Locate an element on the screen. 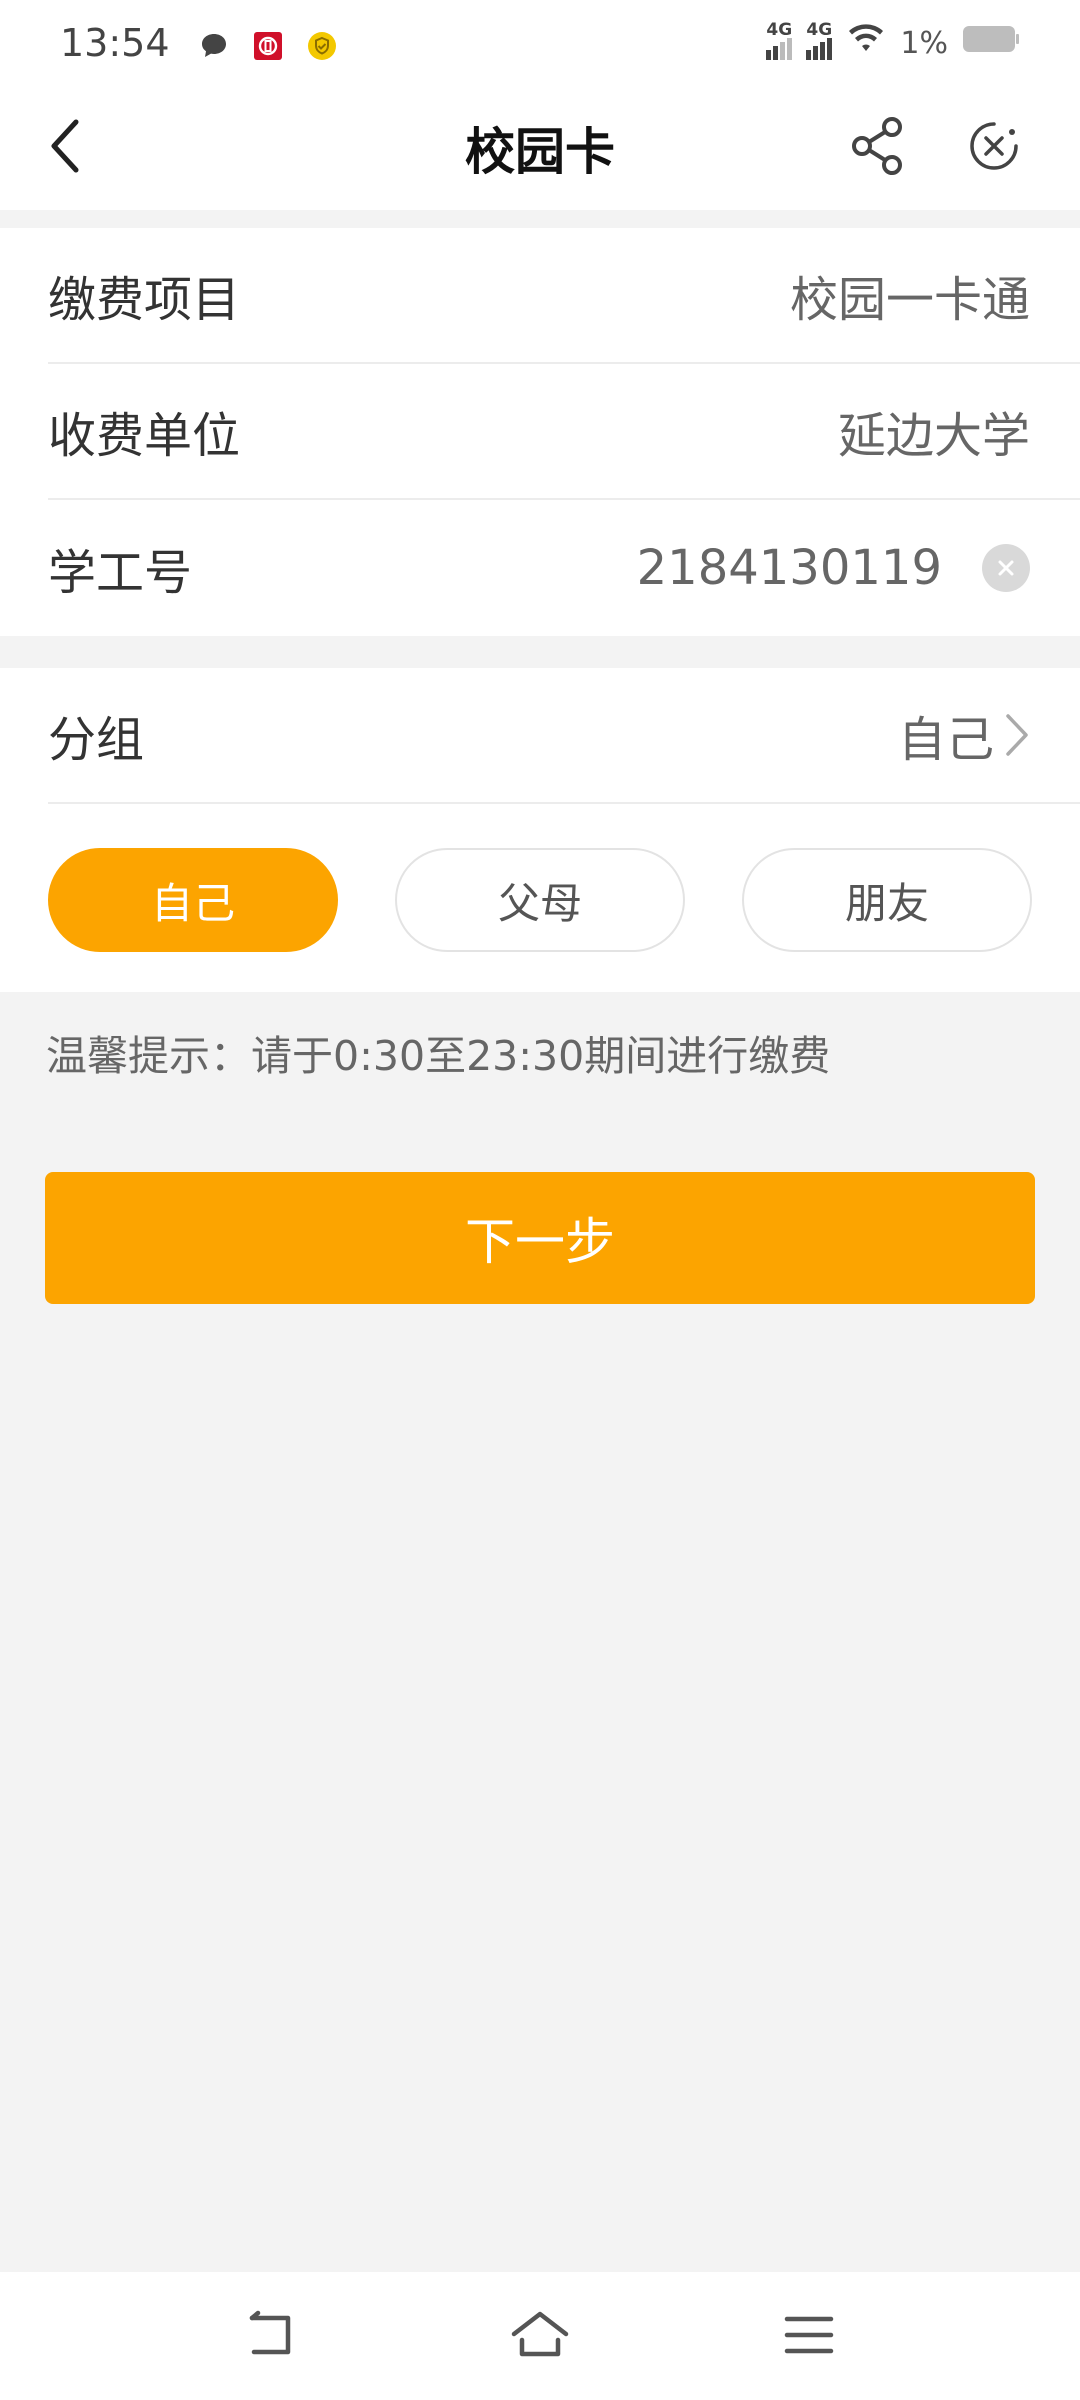 This screenshot has height=2400, width=1080. share-button is located at coordinates (878, 148).